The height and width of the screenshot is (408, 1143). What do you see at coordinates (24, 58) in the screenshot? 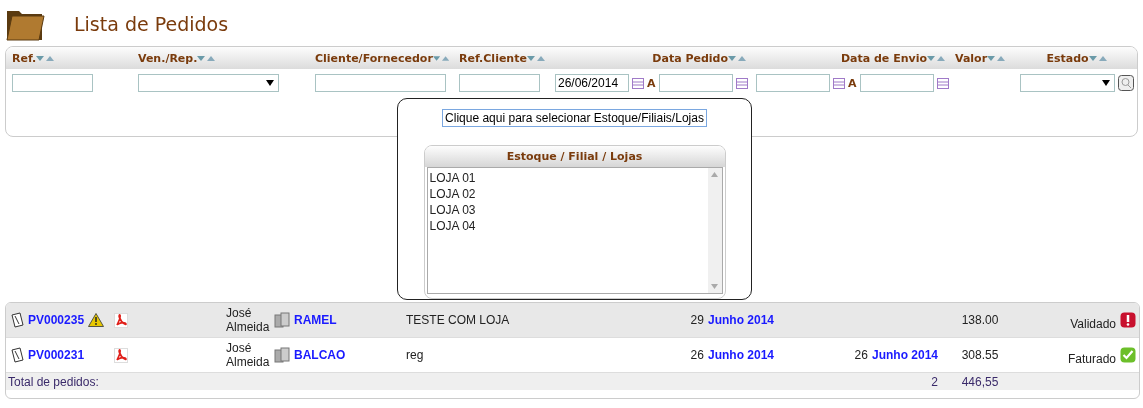
I see `column-header: Ref.` at bounding box center [24, 58].